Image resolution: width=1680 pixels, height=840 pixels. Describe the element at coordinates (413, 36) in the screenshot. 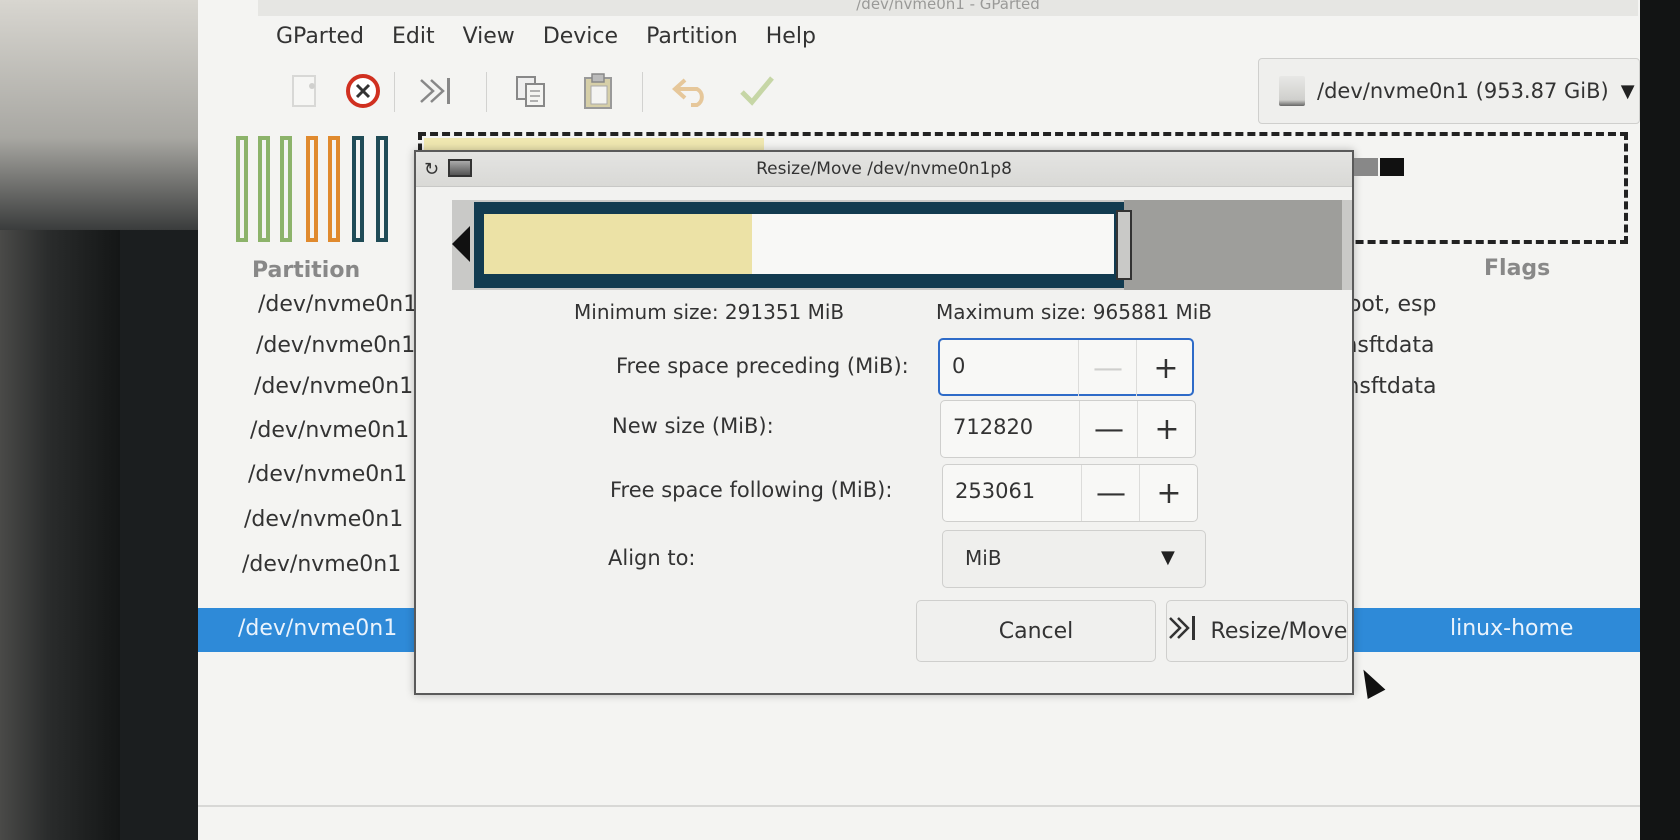

I see `menu-edit: Edit` at that location.